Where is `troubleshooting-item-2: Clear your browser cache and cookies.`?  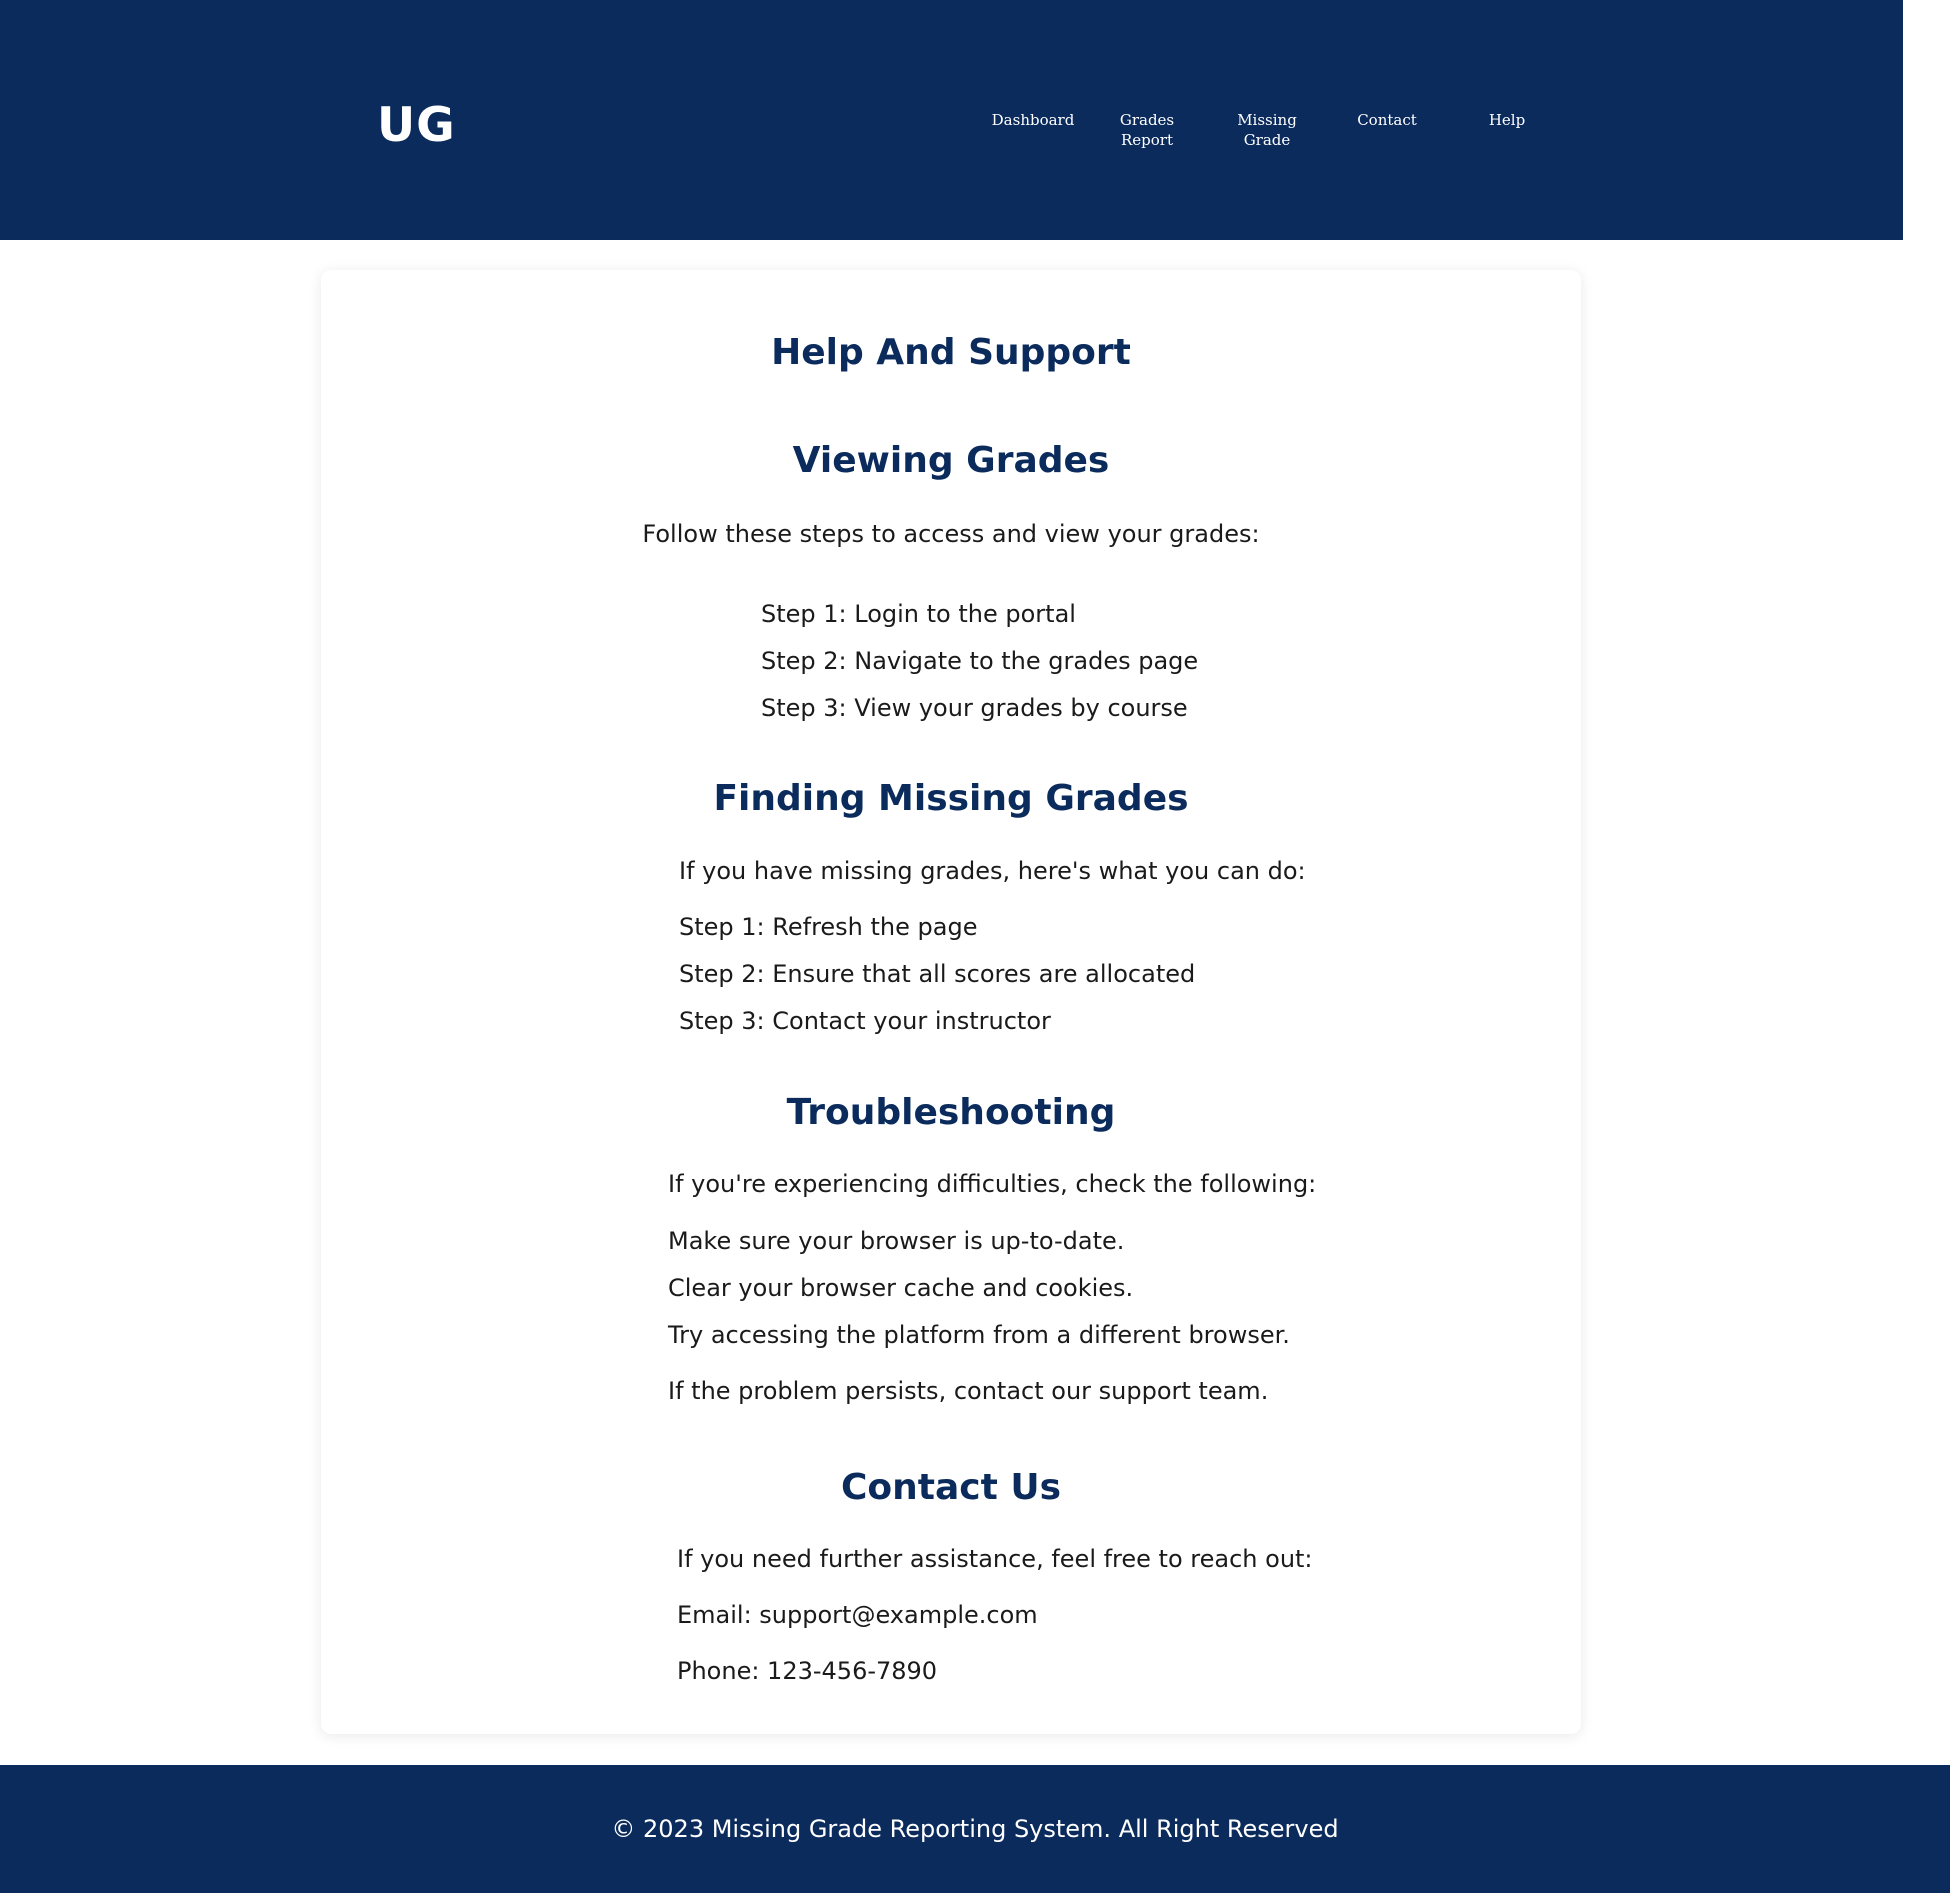 troubleshooting-item-2: Clear your browser cache and cookies. is located at coordinates (901, 1288).